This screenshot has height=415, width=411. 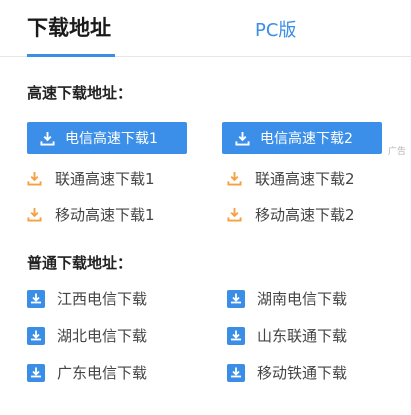 I want to click on link-label: 山东联通下载, so click(x=302, y=336).